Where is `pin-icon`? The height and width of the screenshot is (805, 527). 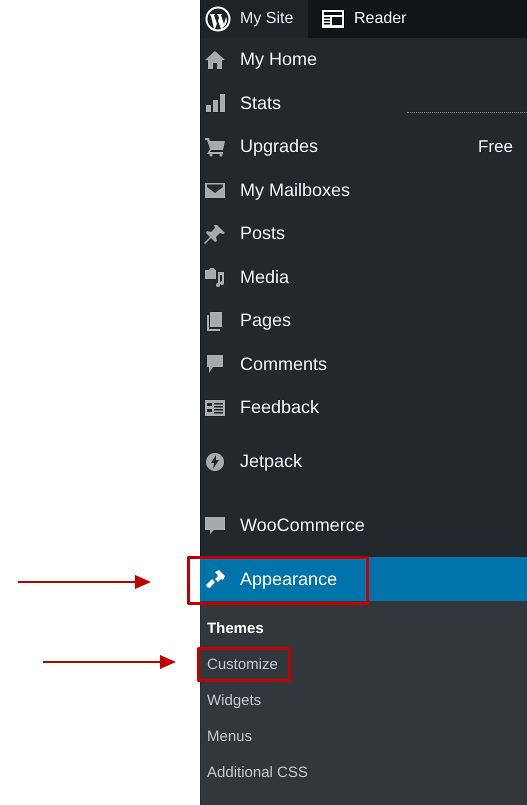 pin-icon is located at coordinates (215, 234).